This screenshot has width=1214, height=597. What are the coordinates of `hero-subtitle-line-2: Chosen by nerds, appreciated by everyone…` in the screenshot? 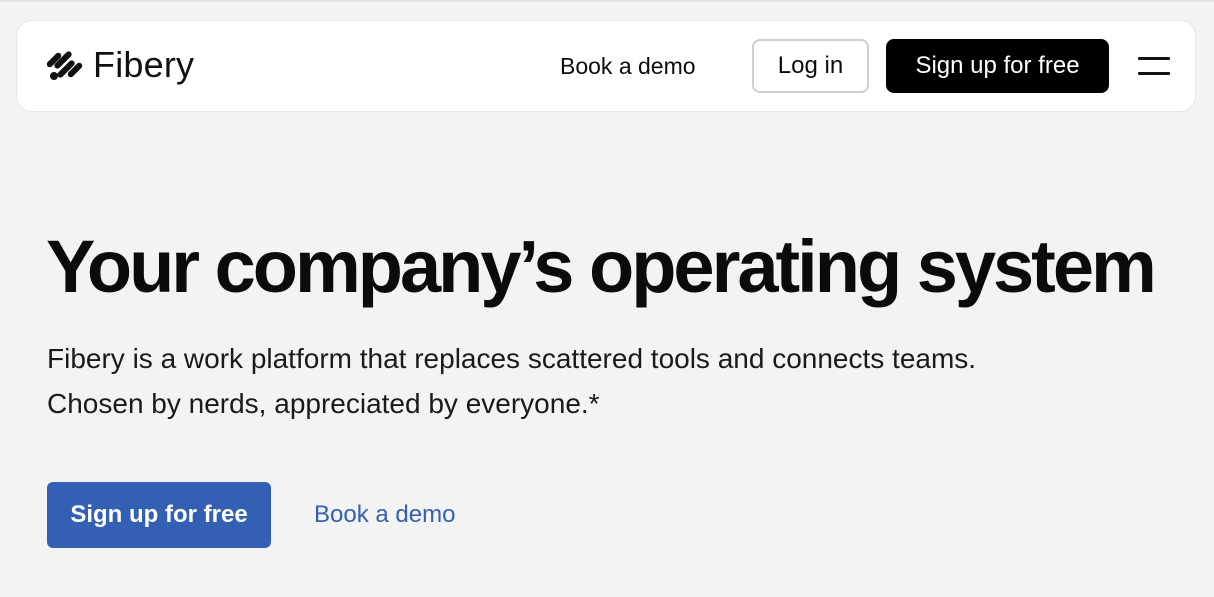 It's located at (323, 403).